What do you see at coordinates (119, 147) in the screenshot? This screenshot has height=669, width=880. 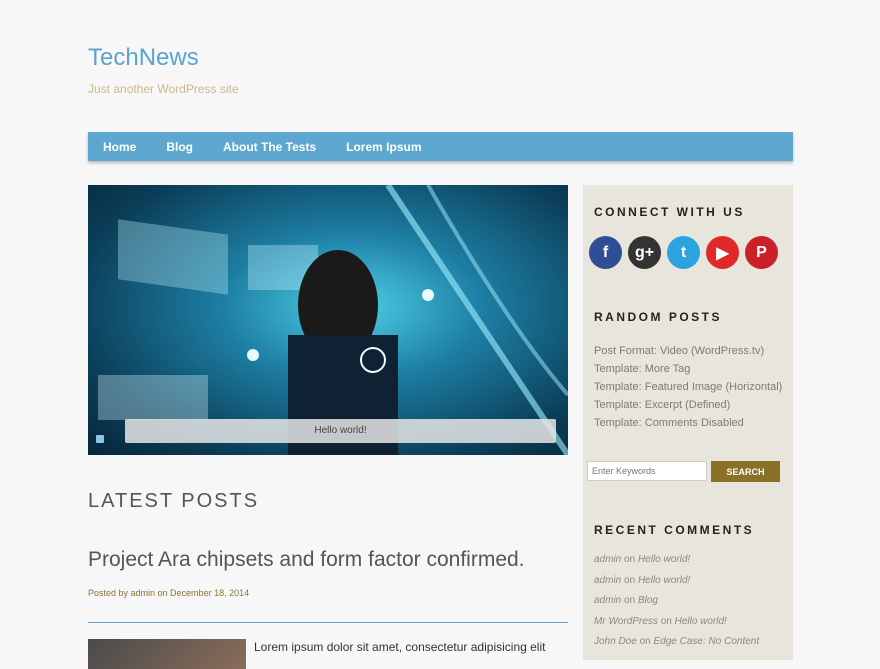 I see `nav-home: Home` at bounding box center [119, 147].